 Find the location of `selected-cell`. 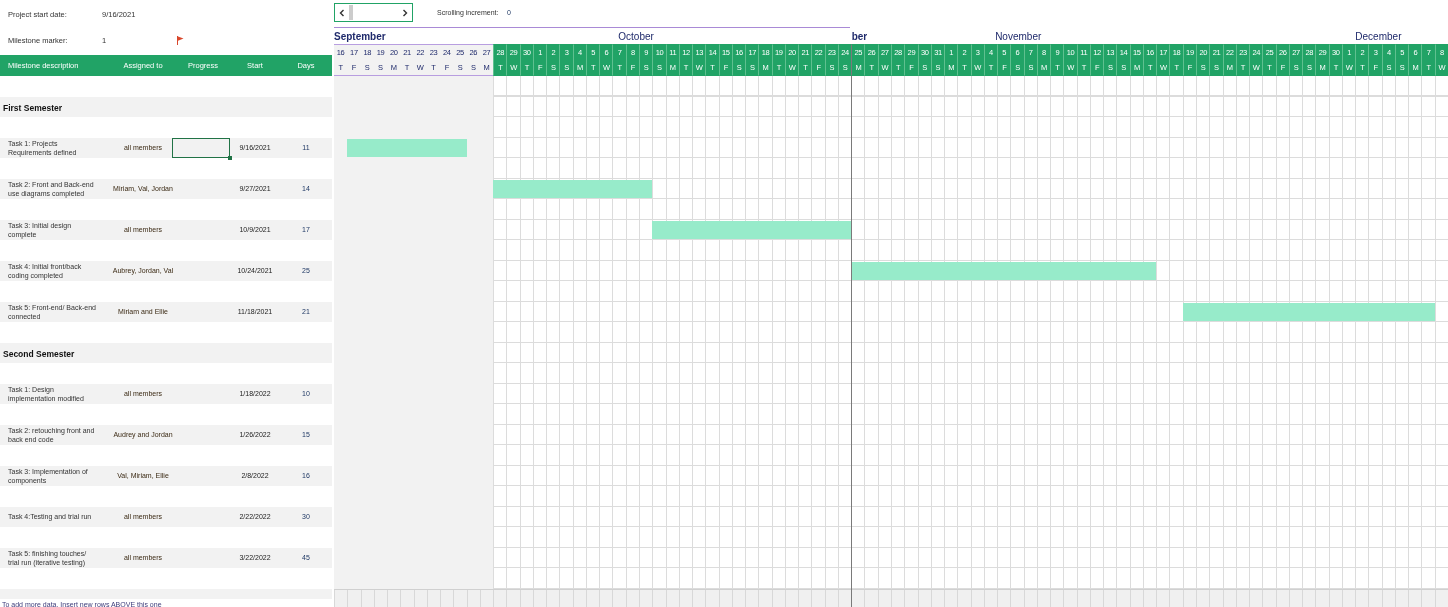

selected-cell is located at coordinates (201, 147).